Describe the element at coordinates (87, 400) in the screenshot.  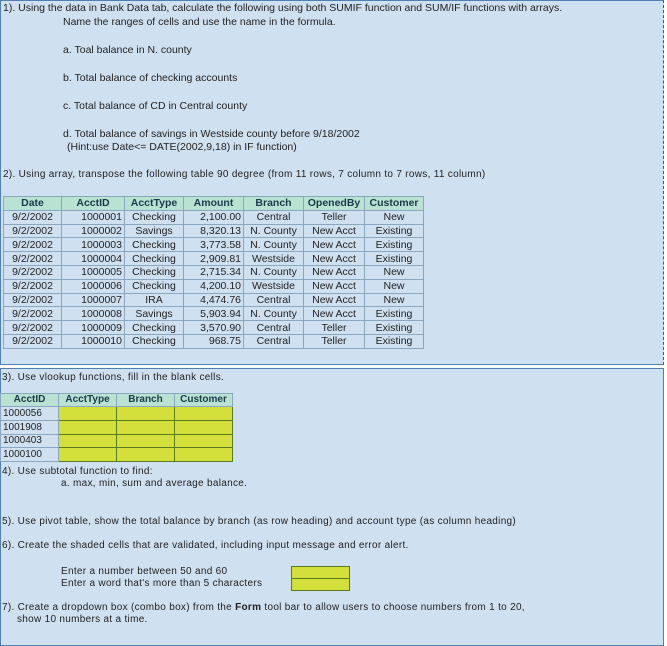
I see `column-header: AcctType` at that location.